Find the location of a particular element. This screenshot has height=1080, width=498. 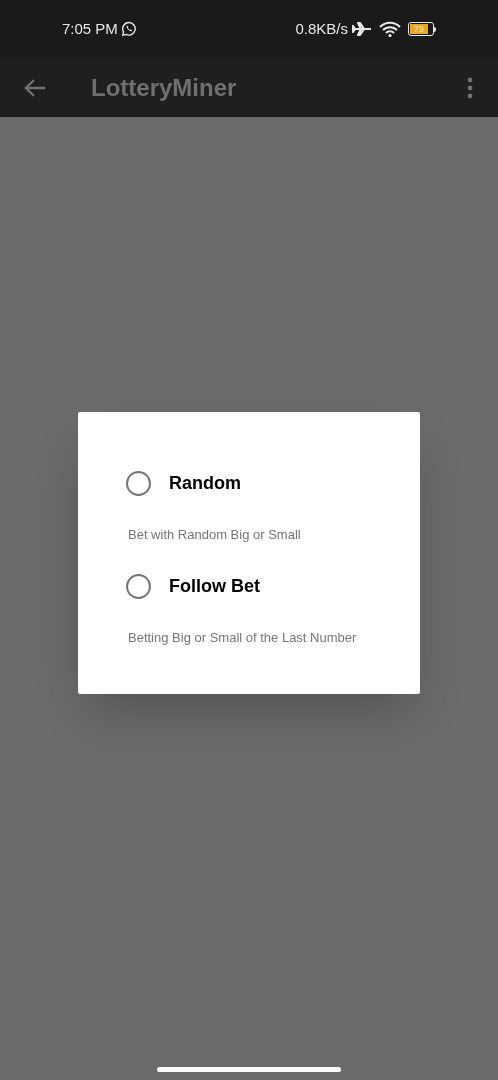

vertical-dots-icon is located at coordinates (470, 87).